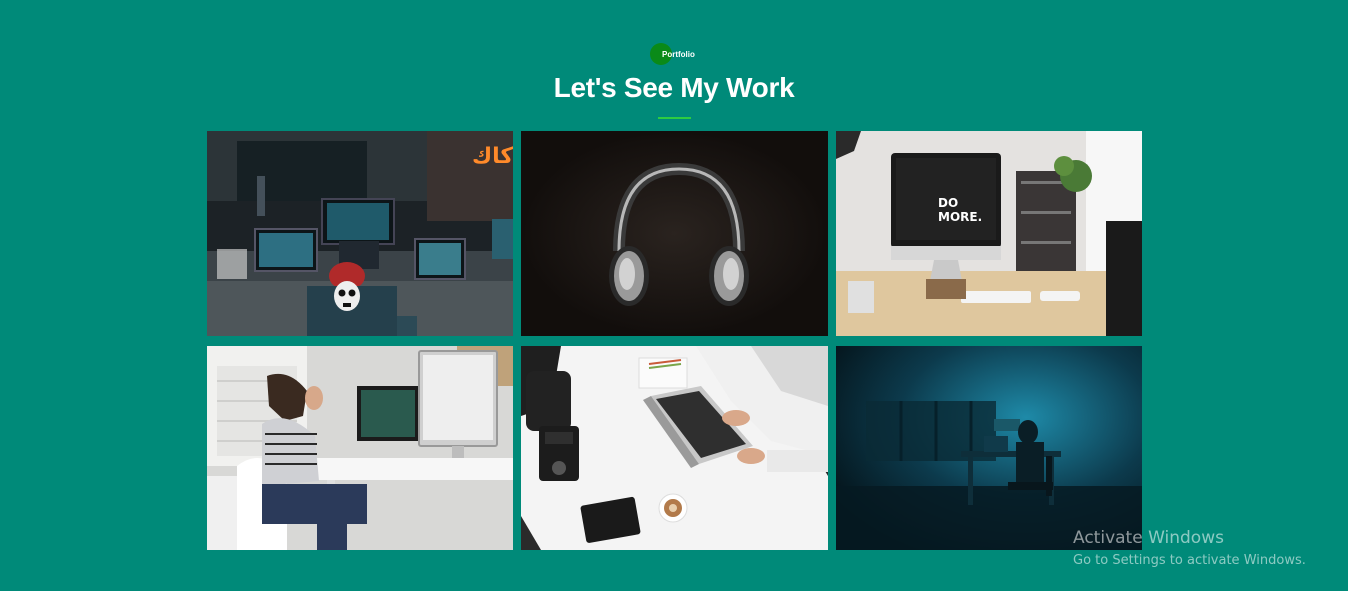 This screenshot has width=1348, height=591. What do you see at coordinates (960, 217) in the screenshot?
I see `imac-screen-text-line2: MORE.` at bounding box center [960, 217].